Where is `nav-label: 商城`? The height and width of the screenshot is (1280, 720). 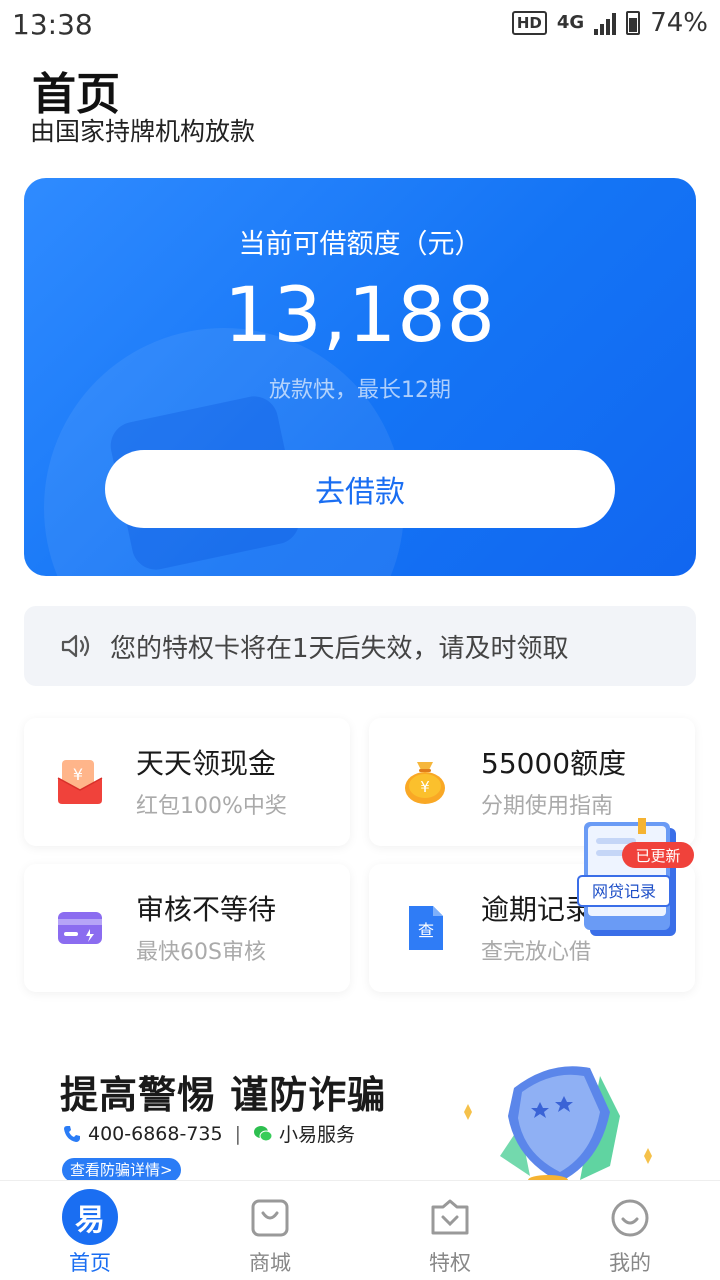 nav-label: 商城 is located at coordinates (270, 1263).